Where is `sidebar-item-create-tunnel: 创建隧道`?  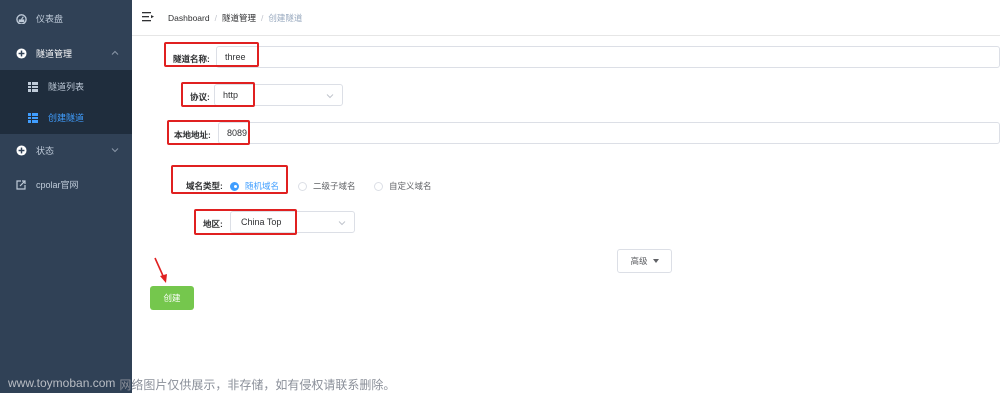 sidebar-item-create-tunnel: 创建隧道 is located at coordinates (66, 117).